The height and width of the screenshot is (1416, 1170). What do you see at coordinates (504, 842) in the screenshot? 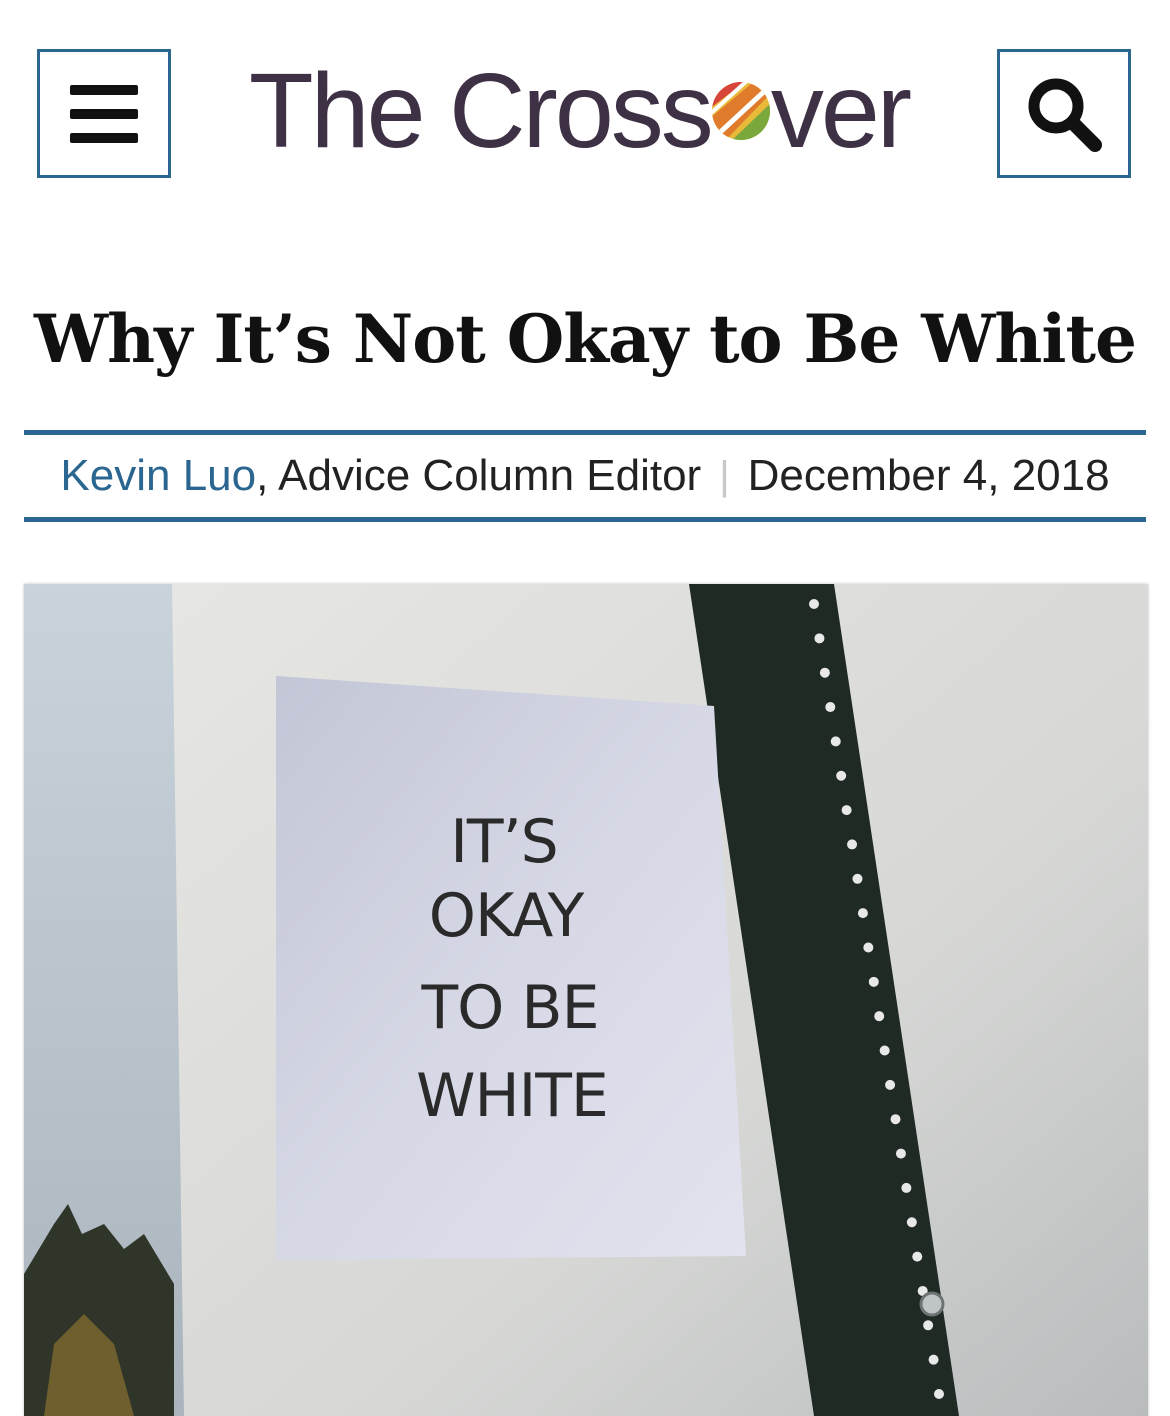
I see `poster-line-1: IT’S` at bounding box center [504, 842].